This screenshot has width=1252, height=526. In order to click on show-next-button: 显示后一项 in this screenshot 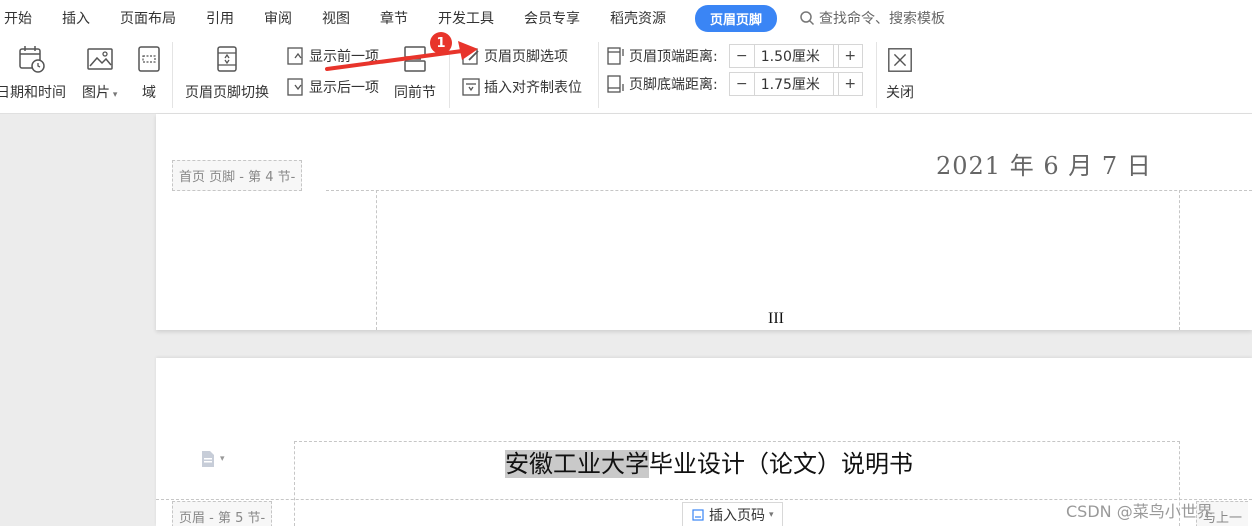, I will do `click(332, 87)`.